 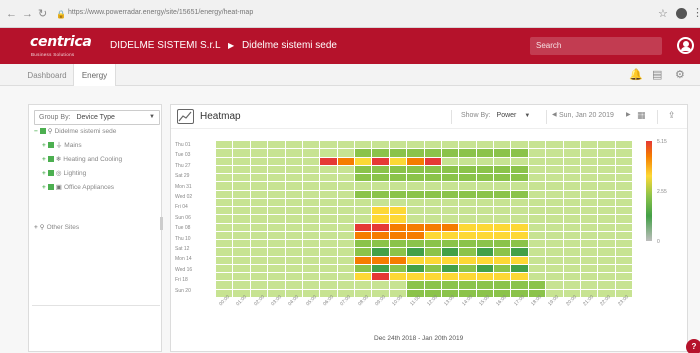 I want to click on calendar-icon: ▦, so click(x=641, y=115).